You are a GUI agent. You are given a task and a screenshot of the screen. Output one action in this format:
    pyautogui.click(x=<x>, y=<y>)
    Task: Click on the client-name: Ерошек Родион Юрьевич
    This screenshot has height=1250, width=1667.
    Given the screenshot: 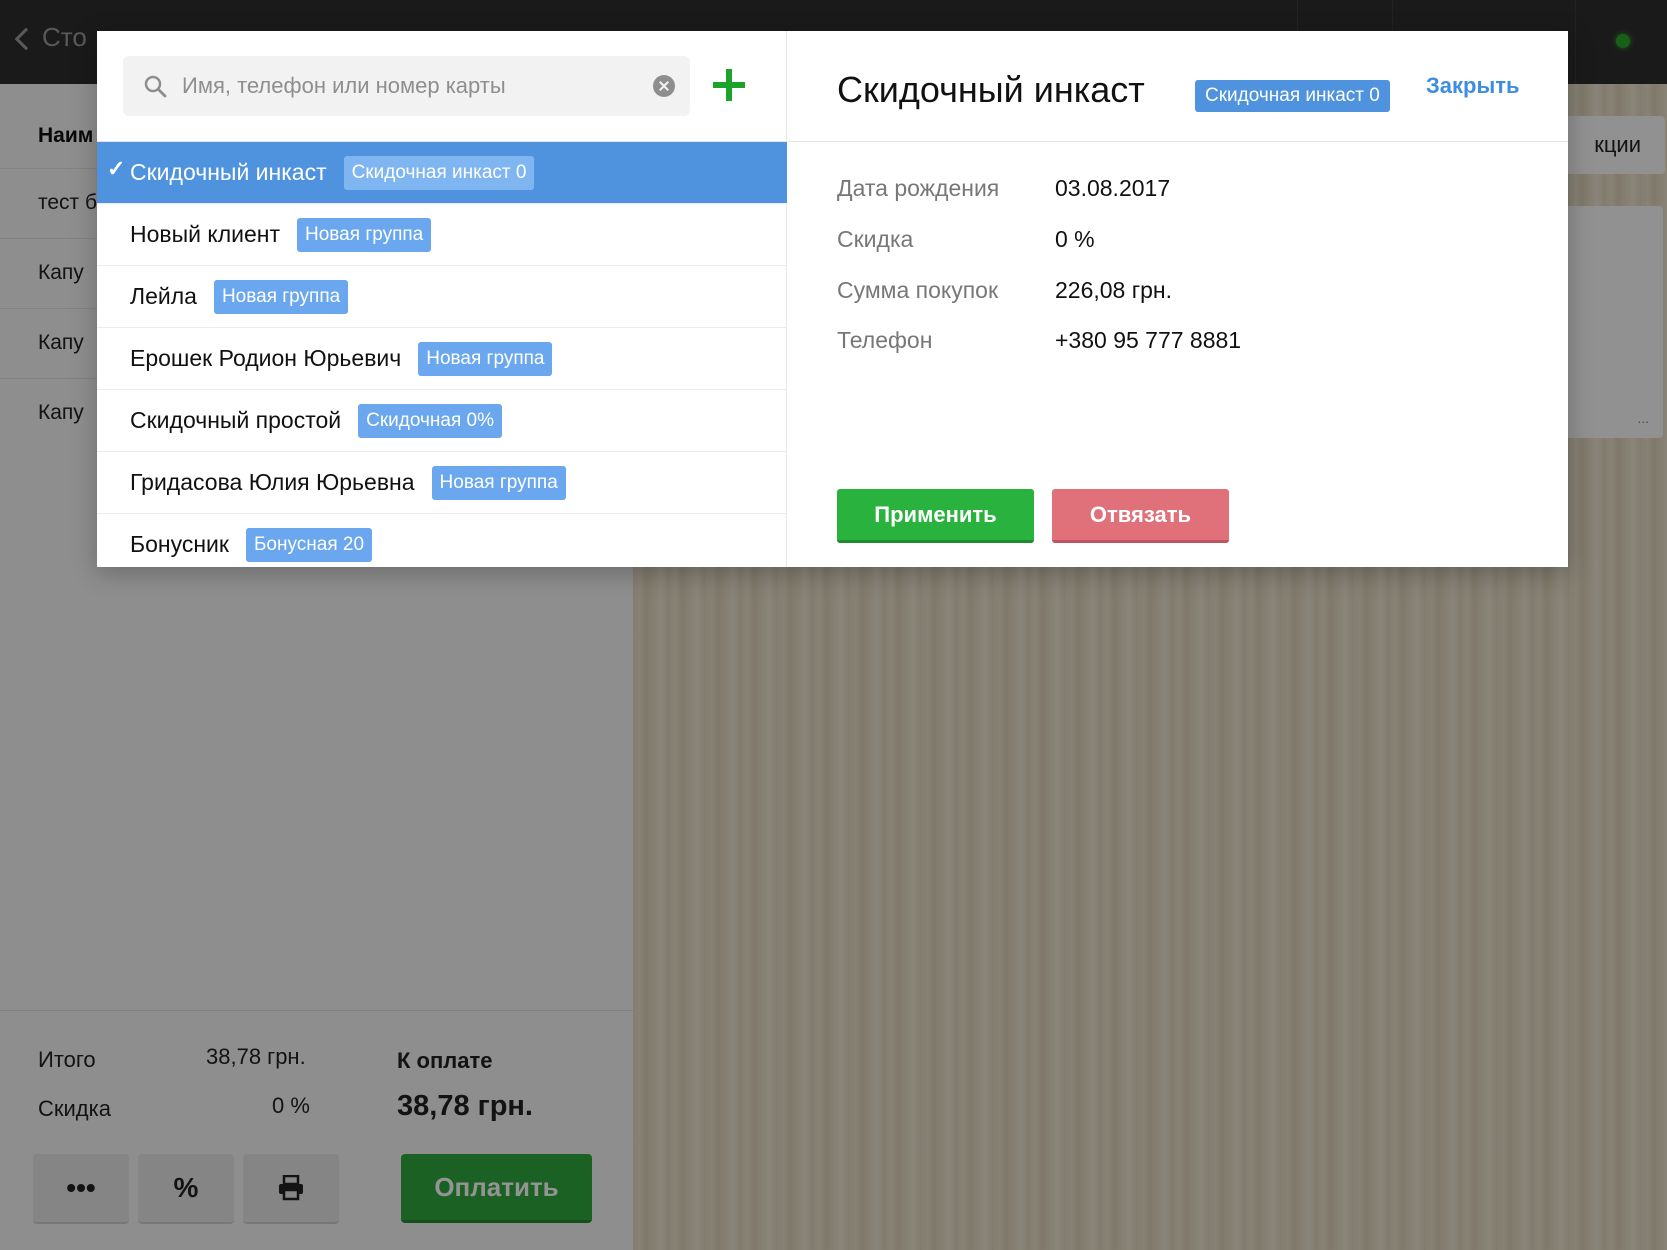 What is the action you would take?
    pyautogui.click(x=266, y=358)
    